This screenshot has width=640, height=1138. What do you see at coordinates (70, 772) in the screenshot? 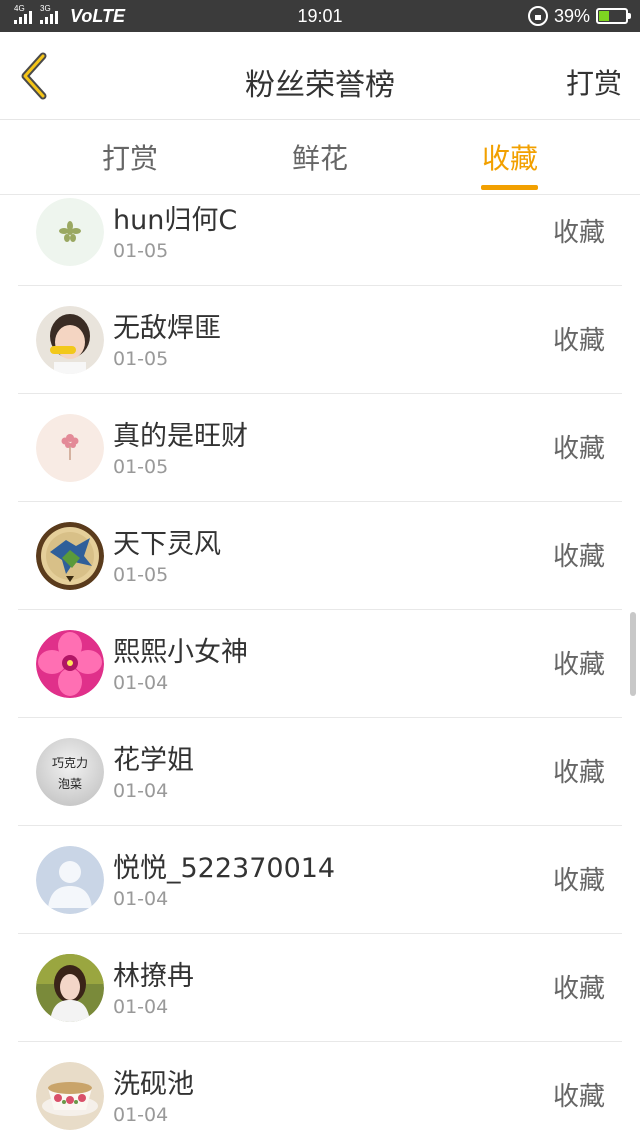
I see `text-avatar: 巧克力 泡菜` at bounding box center [70, 772].